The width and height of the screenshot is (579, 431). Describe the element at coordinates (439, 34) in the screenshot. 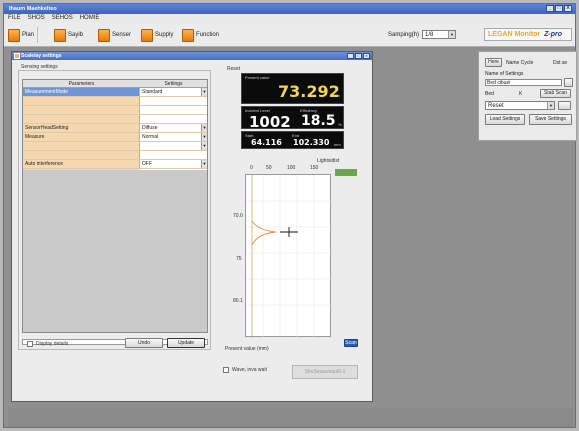

I see `sampling-select: 1/8 ▼` at that location.